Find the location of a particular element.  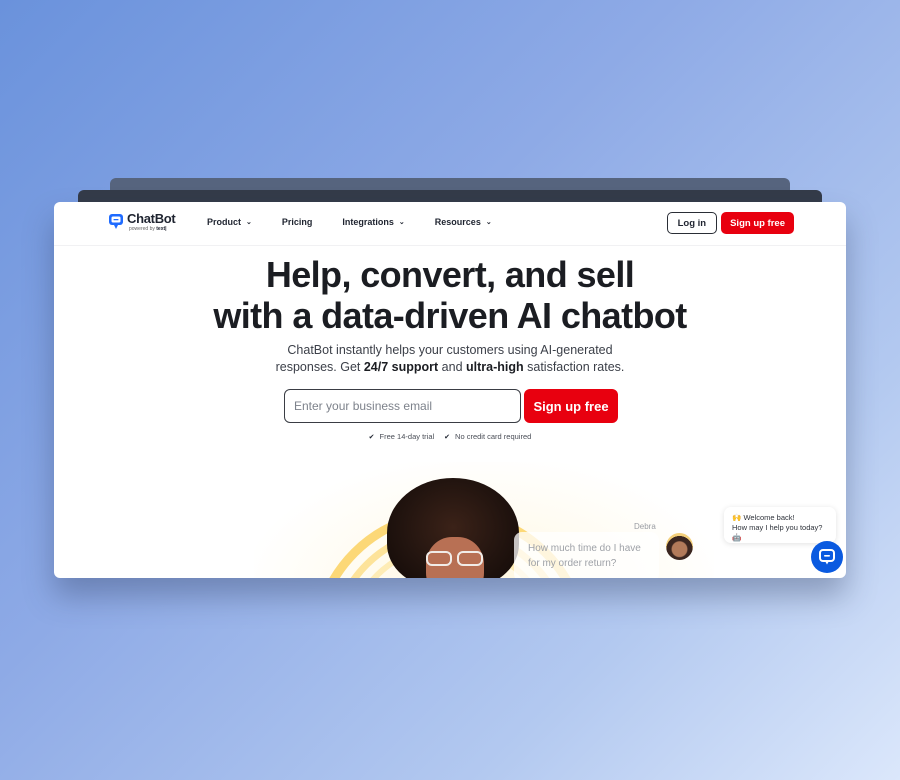

nav-item-label: Pricing is located at coordinates (297, 222).